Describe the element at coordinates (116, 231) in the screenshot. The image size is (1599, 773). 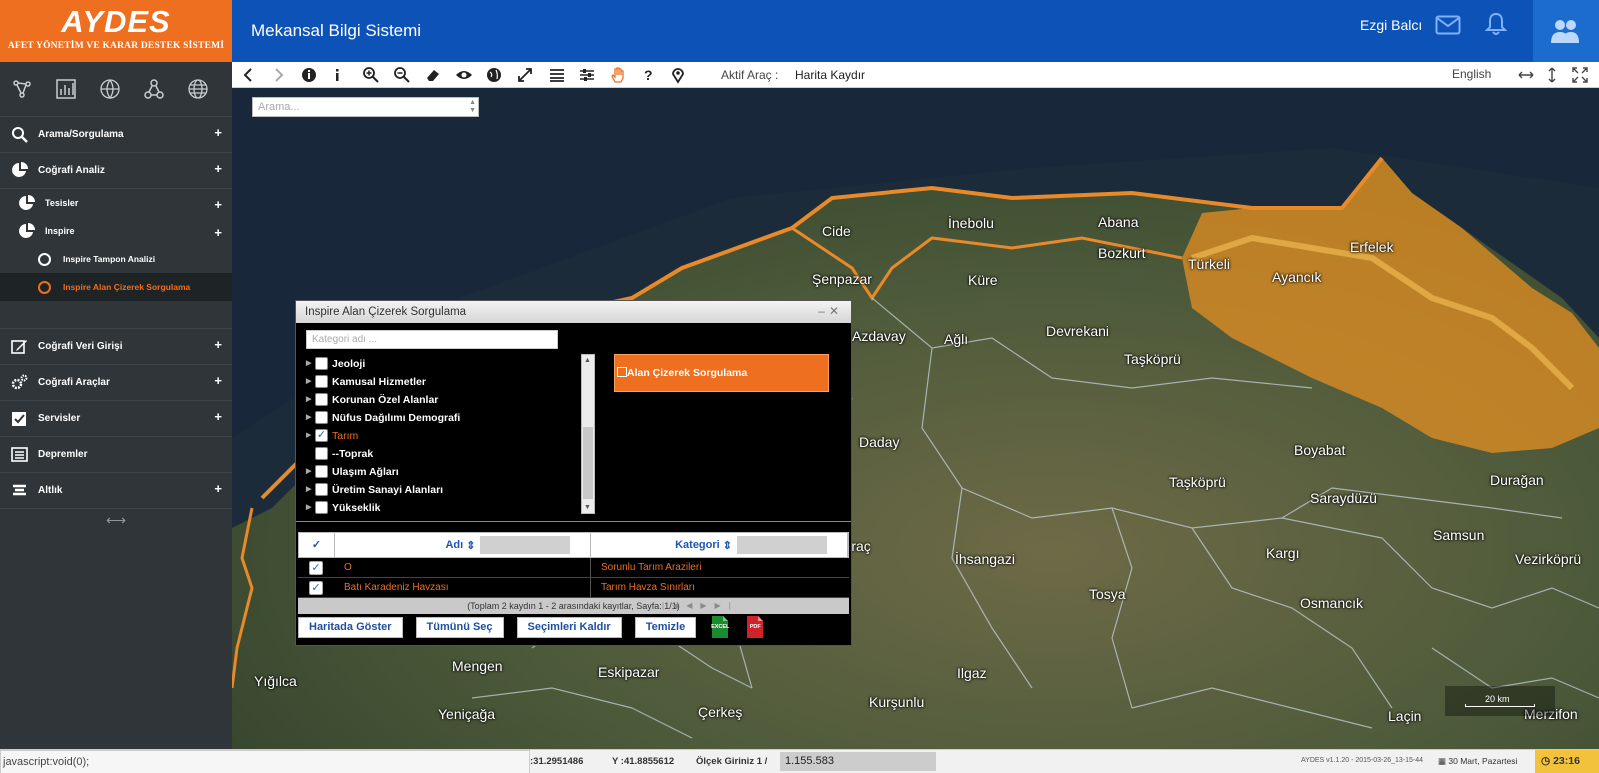
I see `sidebar-item-inspire: Inspire +` at that location.